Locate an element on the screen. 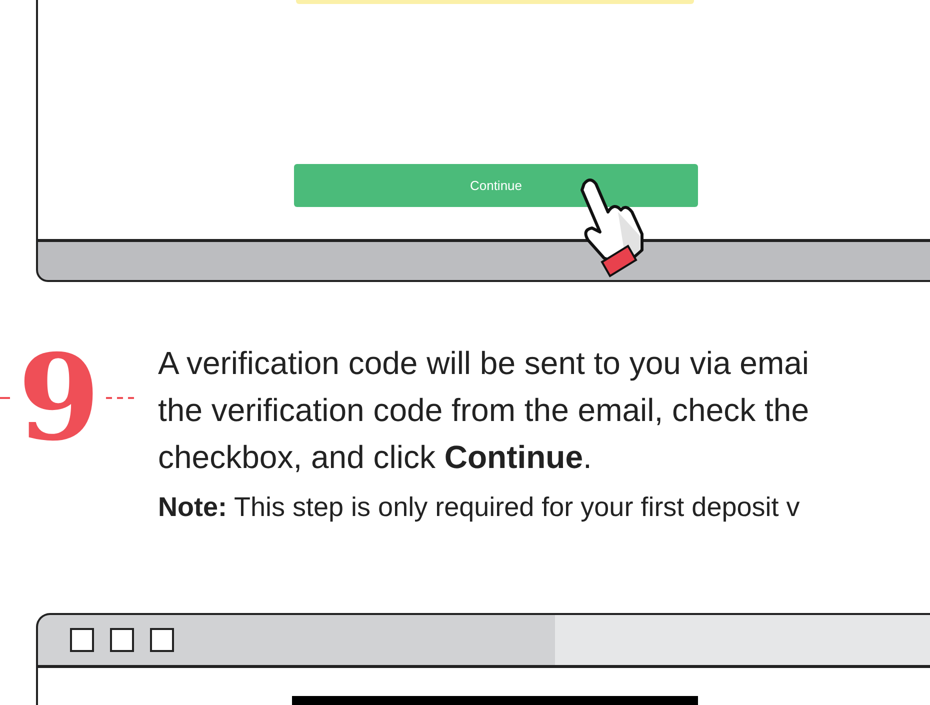  instruction-text: A verification code will be sent to you via emai is located at coordinates (483, 363).